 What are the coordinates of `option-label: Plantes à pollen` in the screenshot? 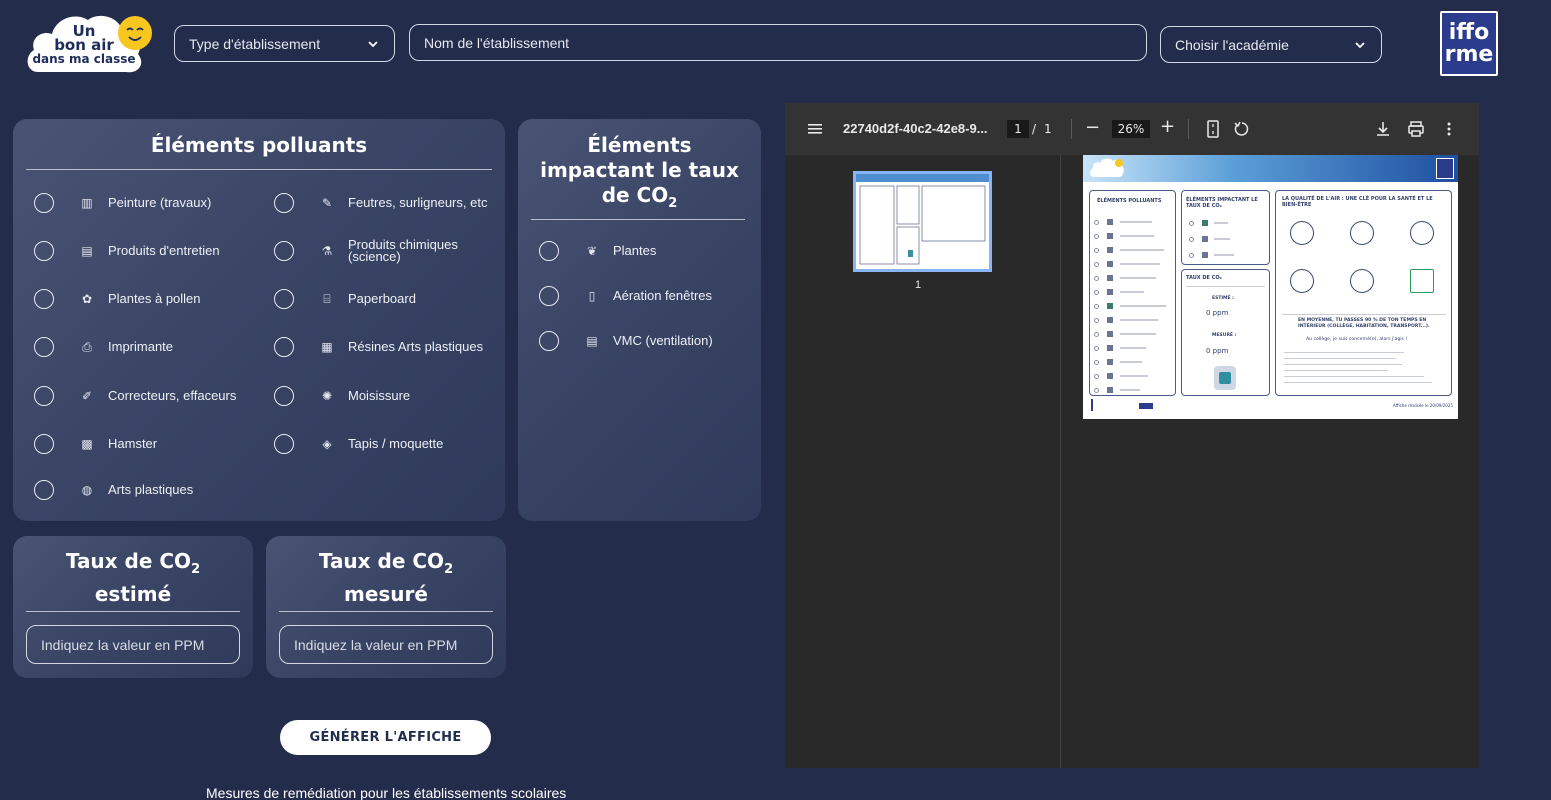 It's located at (154, 298).